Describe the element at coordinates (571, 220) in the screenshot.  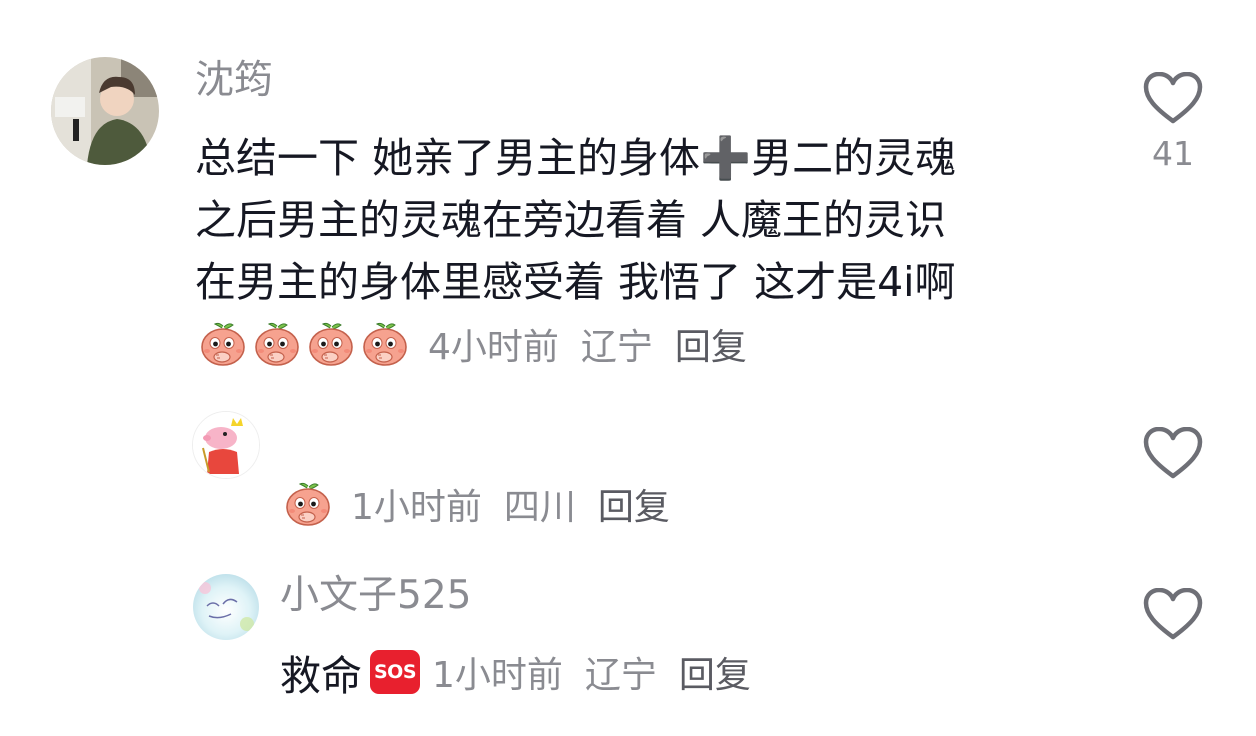
I see `comment-line: 之后男主的灵魂在旁边看着 人魔王的灵识` at that location.